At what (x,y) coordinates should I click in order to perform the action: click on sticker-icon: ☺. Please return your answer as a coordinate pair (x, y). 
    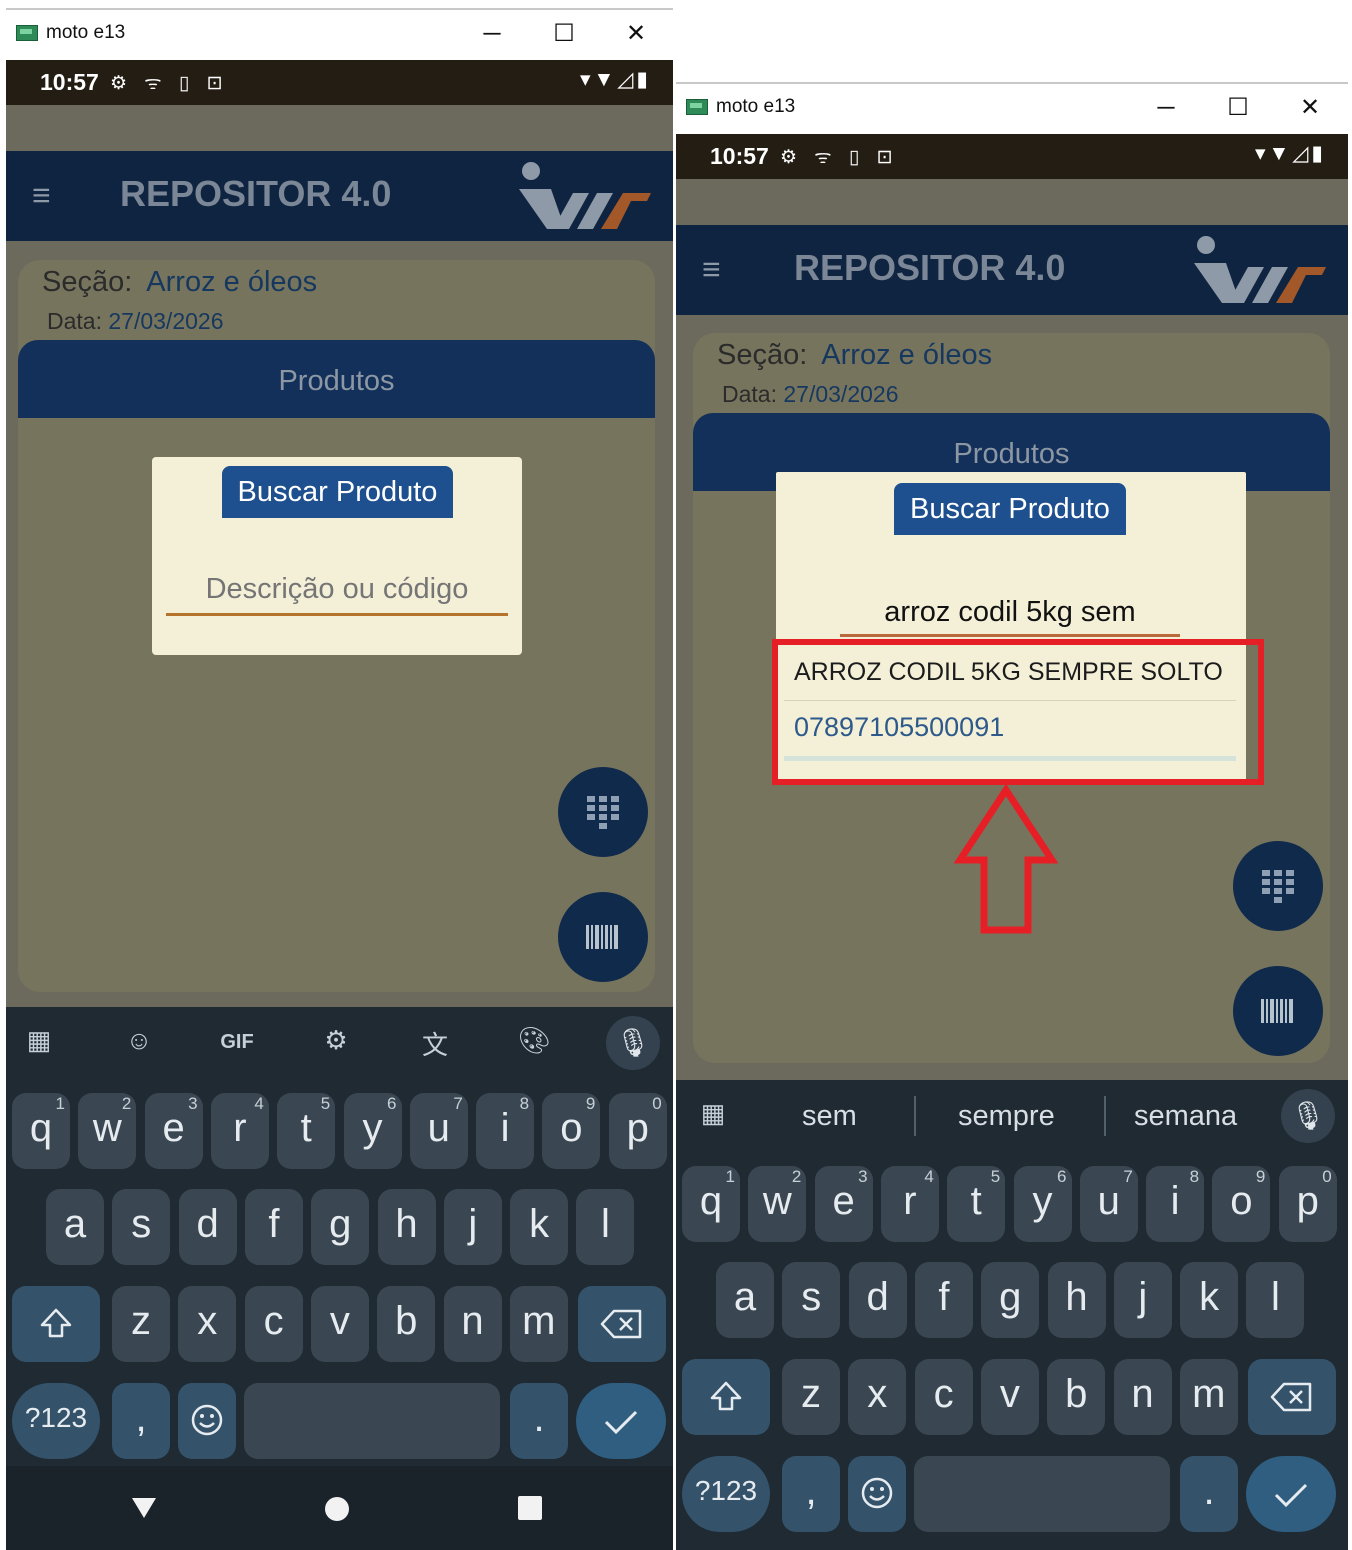
    Looking at the image, I should click on (139, 1040).